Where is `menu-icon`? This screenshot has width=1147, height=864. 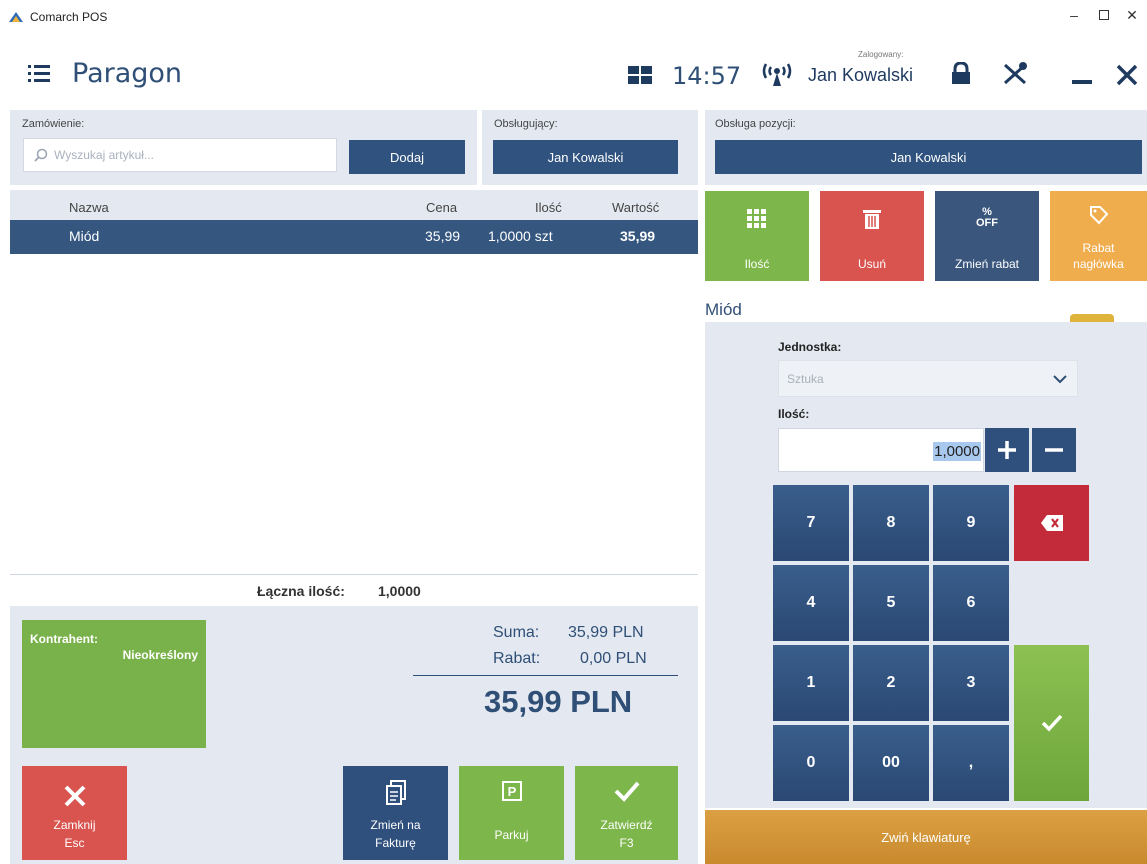 menu-icon is located at coordinates (39, 73).